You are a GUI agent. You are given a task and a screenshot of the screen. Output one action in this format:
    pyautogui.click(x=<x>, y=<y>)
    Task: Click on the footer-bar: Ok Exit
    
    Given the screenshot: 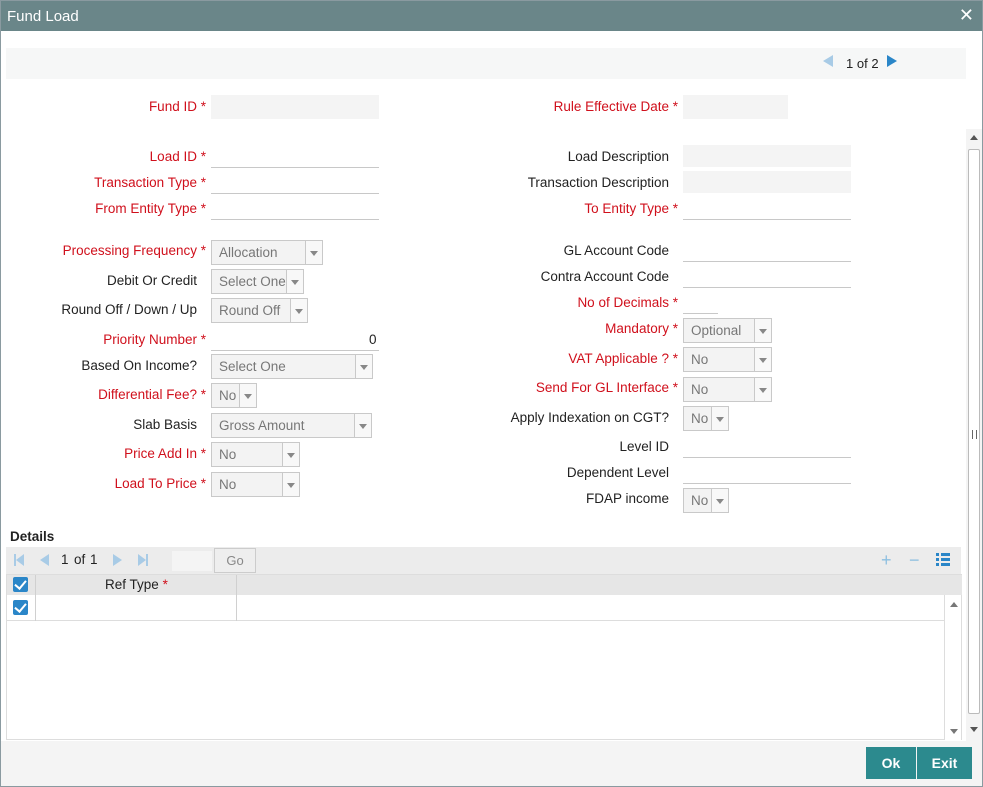 What is the action you would take?
    pyautogui.click(x=491, y=763)
    